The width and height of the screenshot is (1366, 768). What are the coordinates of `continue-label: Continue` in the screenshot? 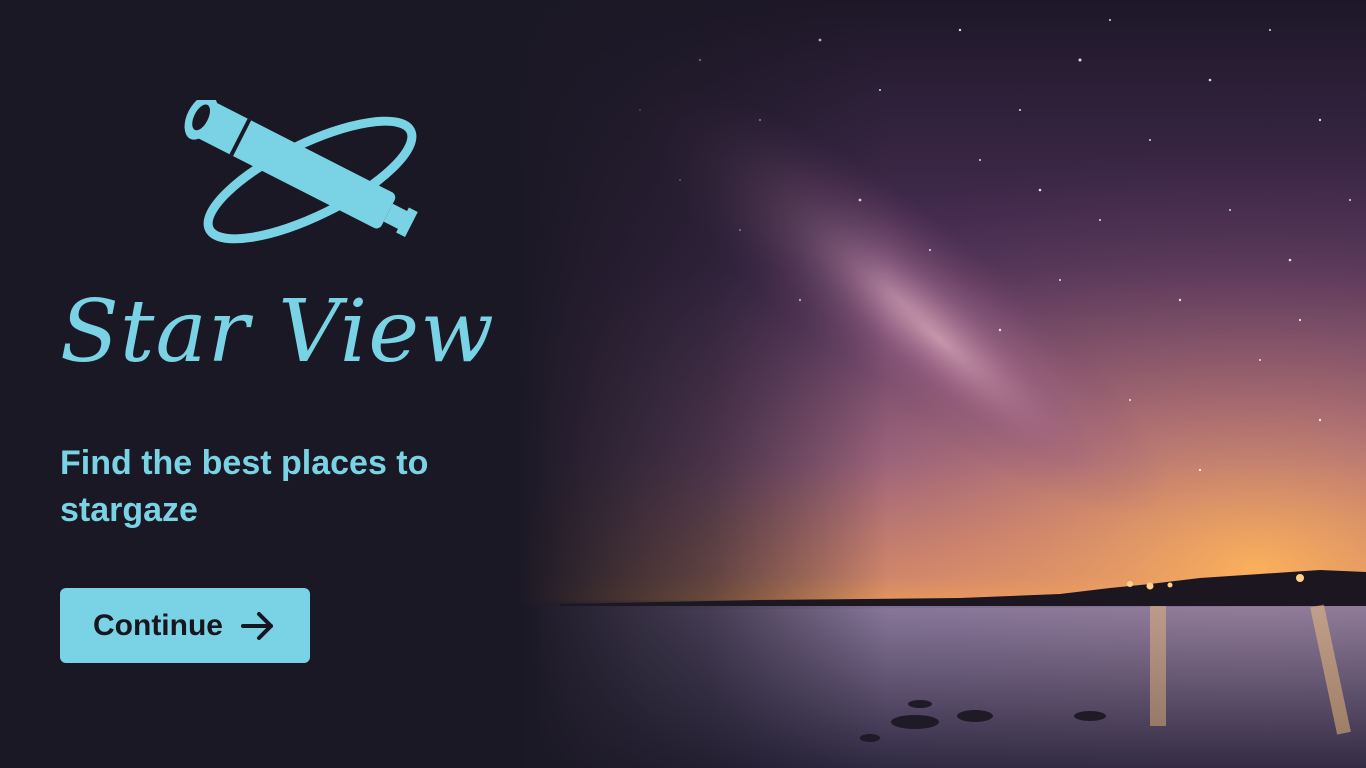 It's located at (158, 625).